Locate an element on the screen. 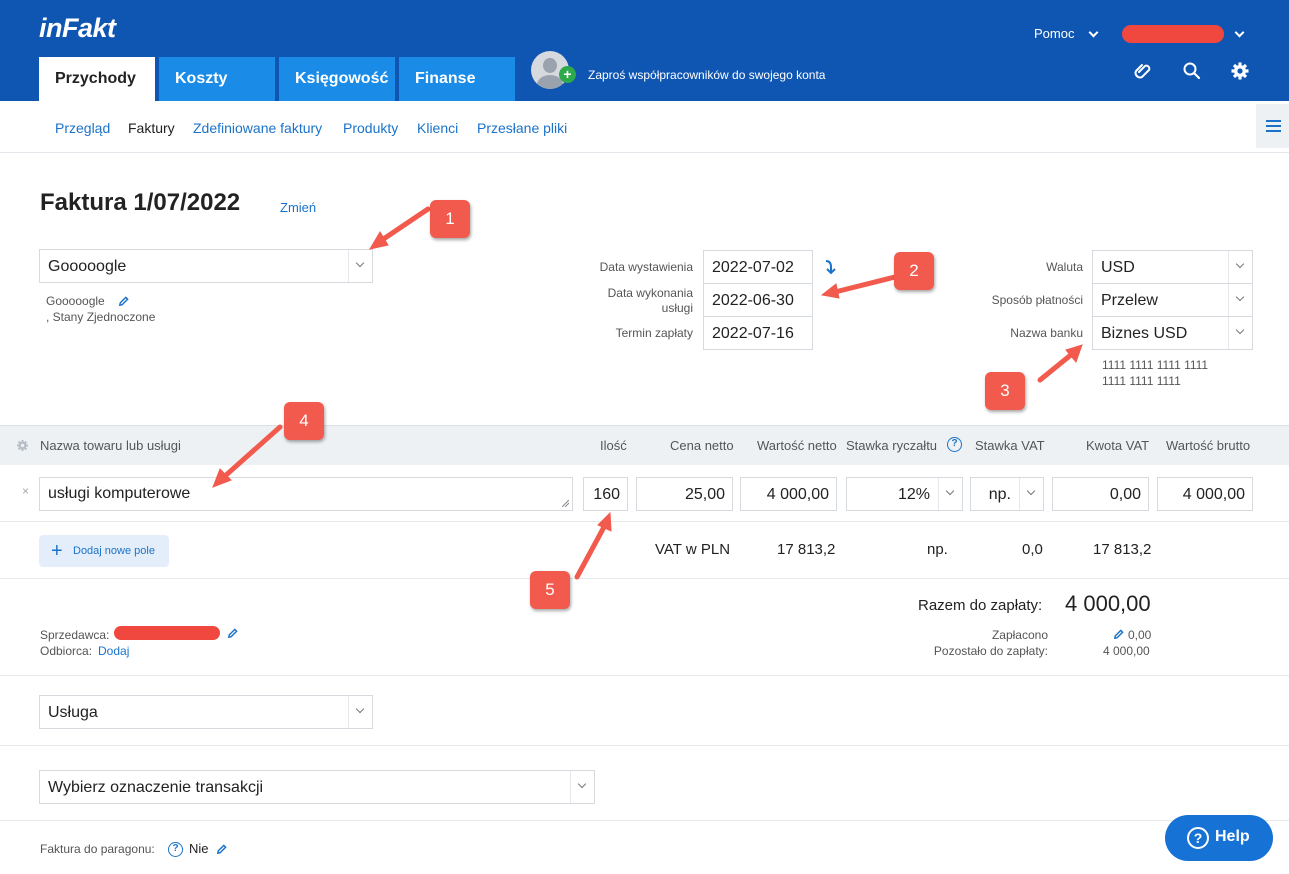 The image size is (1289, 874). total-due-value: 4 000,00 is located at coordinates (1108, 603).